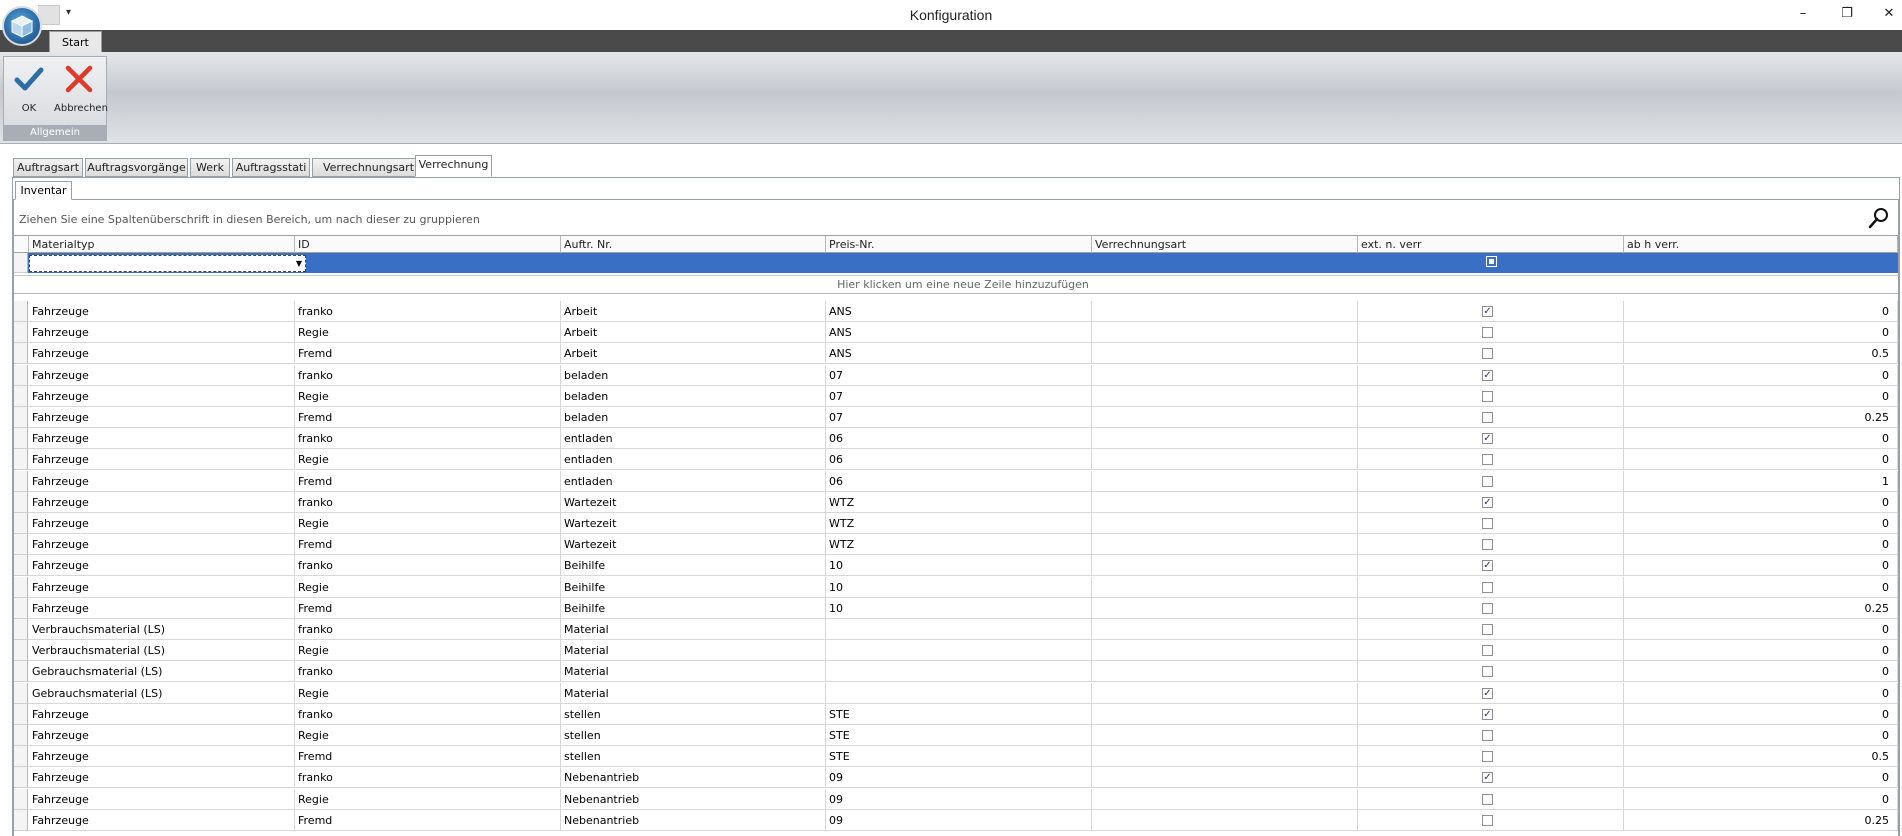 This screenshot has height=836, width=1902. I want to click on cell-materialtyp: Verbrauchsmaterial (LS), so click(162, 629).